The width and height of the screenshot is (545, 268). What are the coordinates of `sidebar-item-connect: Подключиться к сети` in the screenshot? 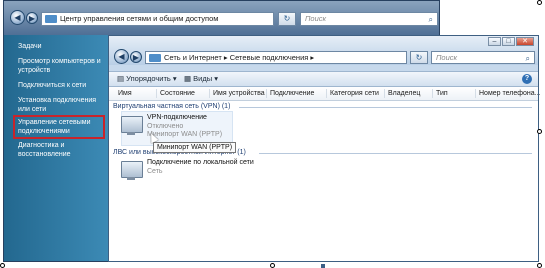 It's located at (62, 85).